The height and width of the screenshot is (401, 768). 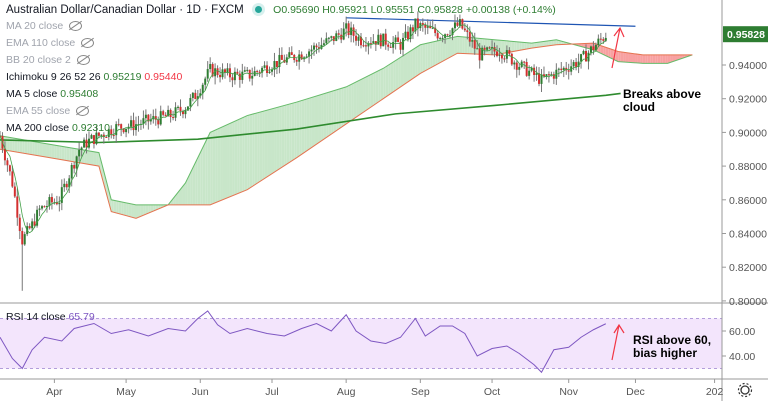 I want to click on indicator-legend: Ichimoku 9 26 52 26 0.95219 0.95440, so click(x=94, y=77).